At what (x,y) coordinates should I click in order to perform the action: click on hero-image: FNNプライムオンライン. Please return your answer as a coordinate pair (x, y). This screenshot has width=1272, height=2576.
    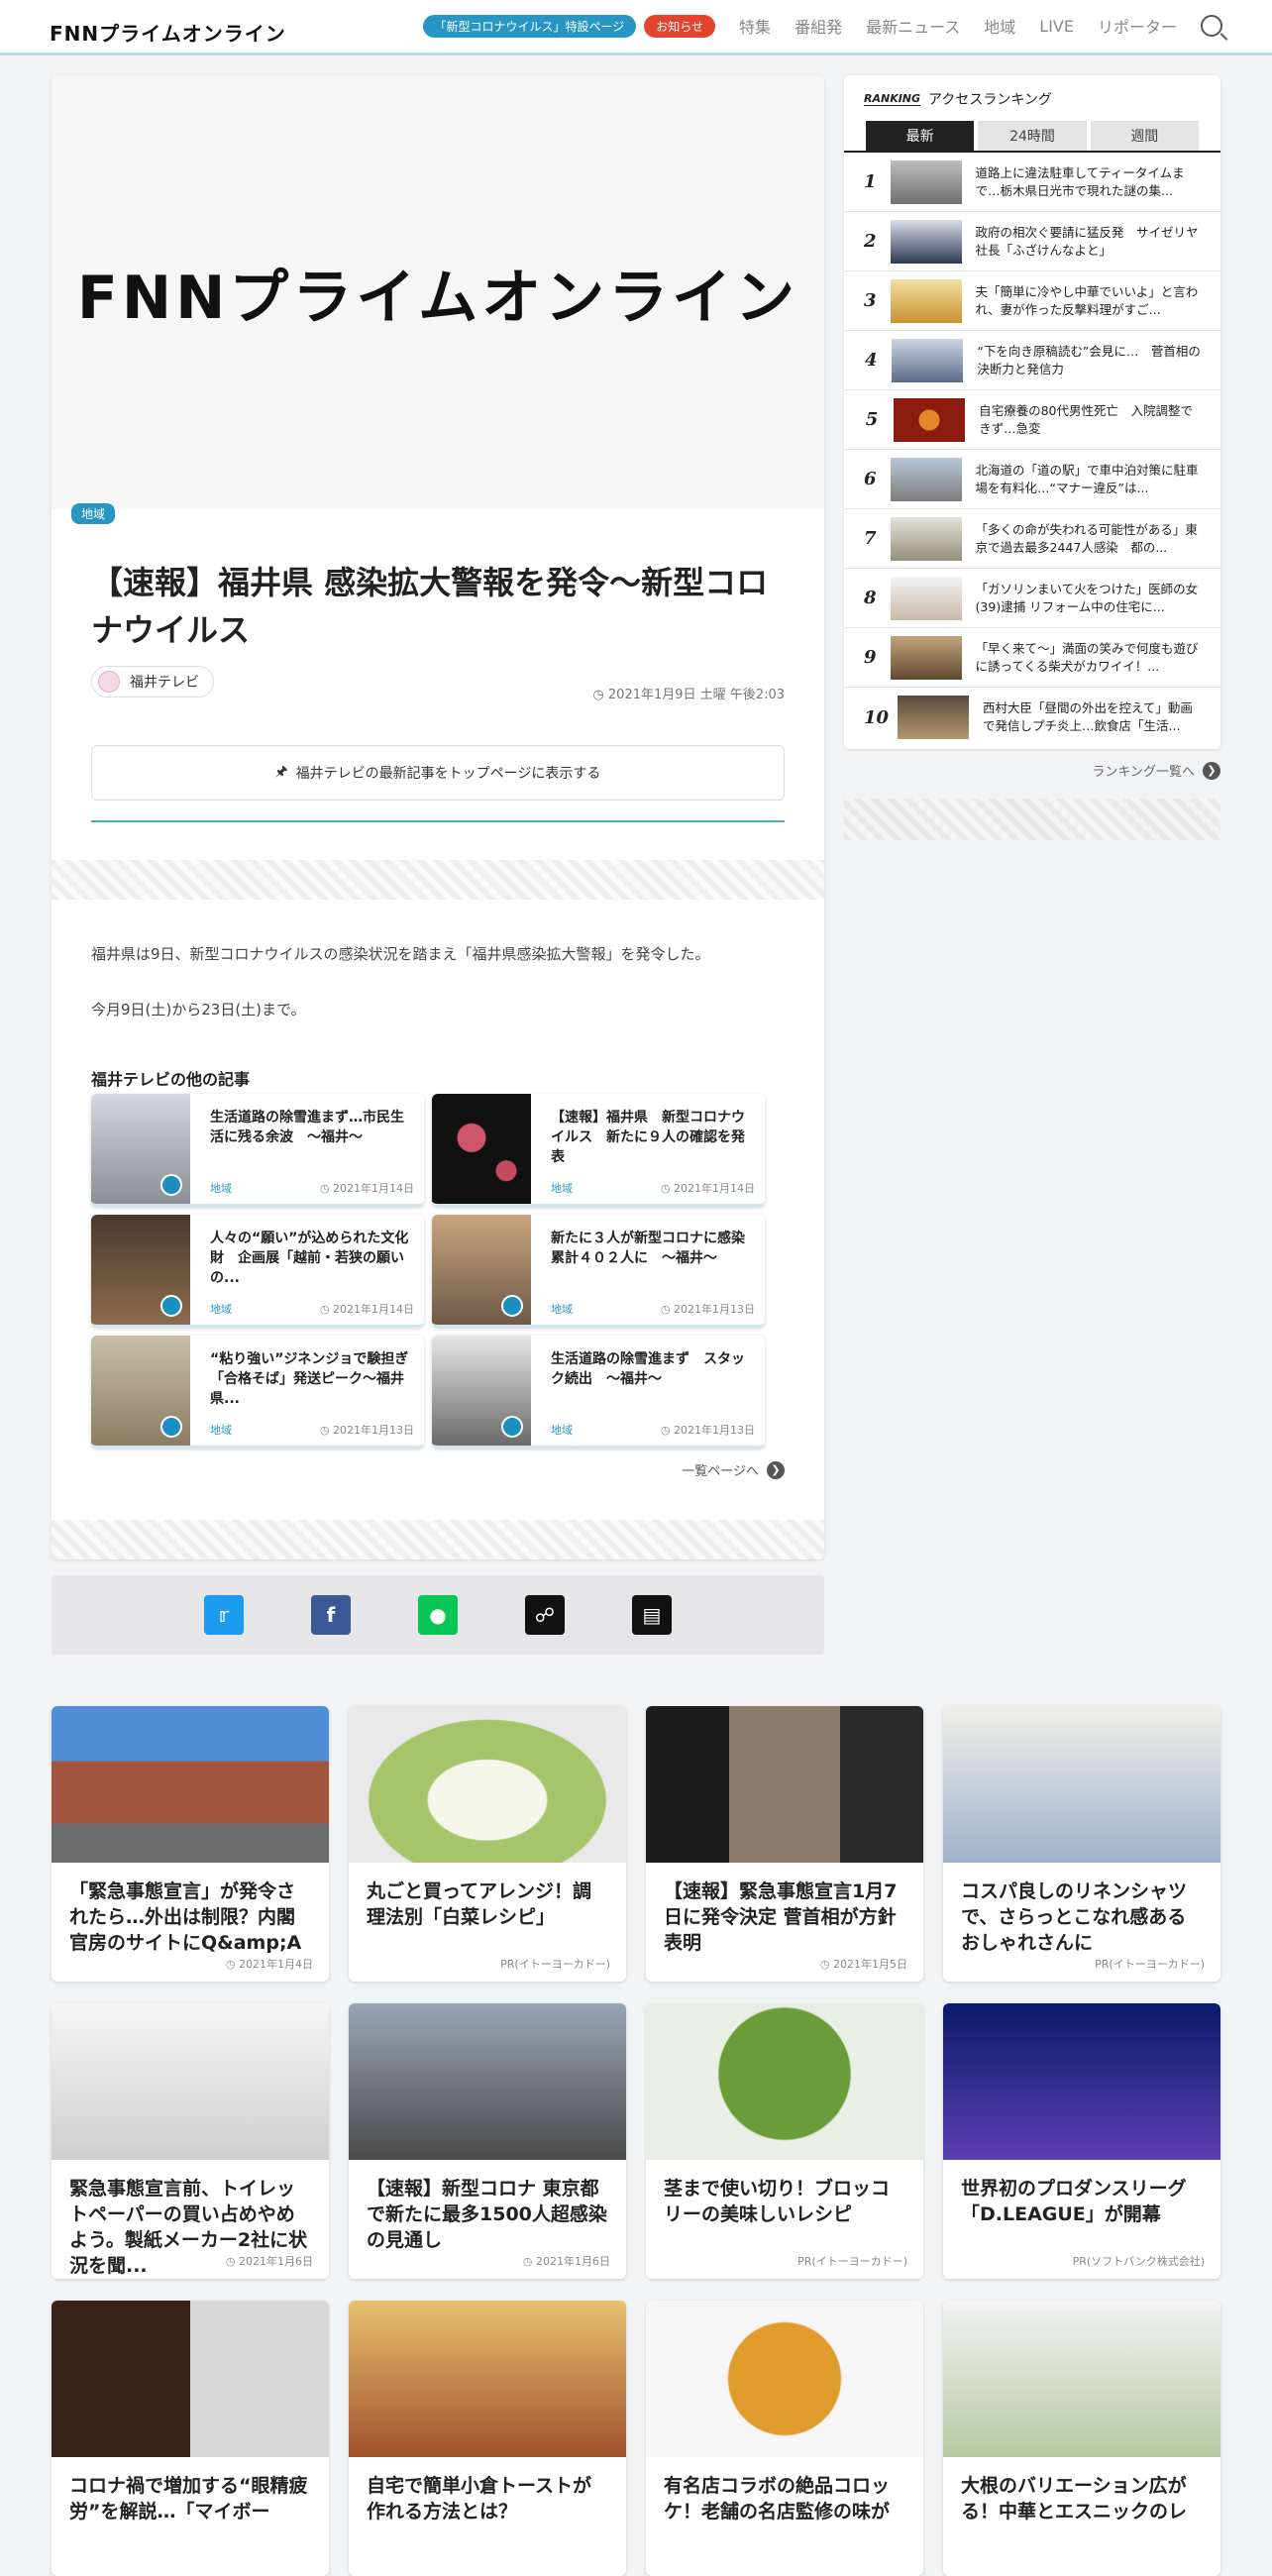
    Looking at the image, I should click on (438, 292).